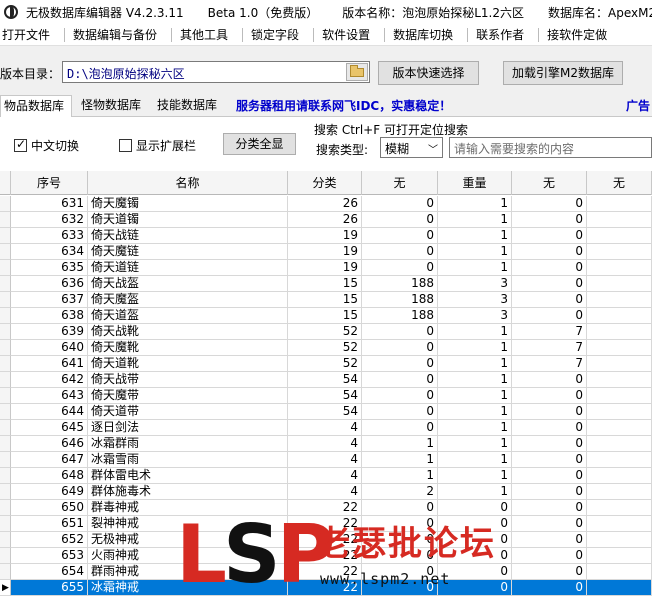 This screenshot has width=652, height=597. I want to click on cell-weight: 3, so click(475, 316).